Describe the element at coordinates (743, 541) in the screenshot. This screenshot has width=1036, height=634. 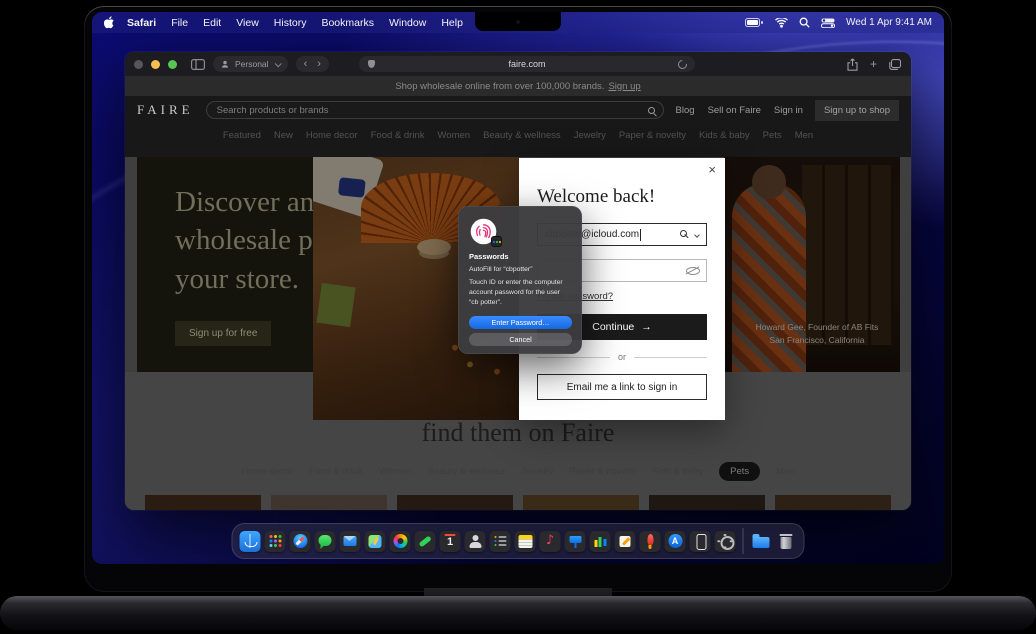
I see `dock-separator` at that location.